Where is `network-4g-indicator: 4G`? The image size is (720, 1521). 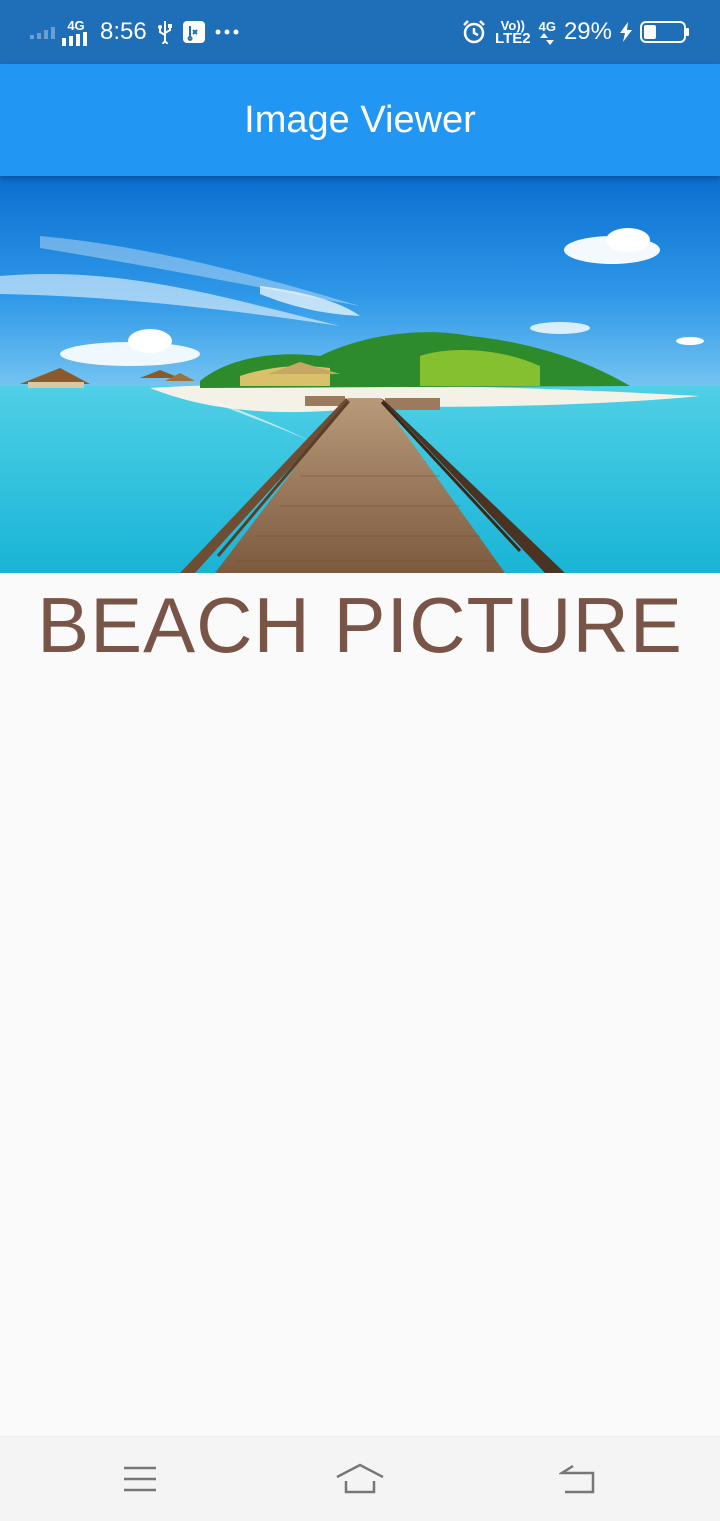
network-4g-indicator: 4G is located at coordinates (76, 32).